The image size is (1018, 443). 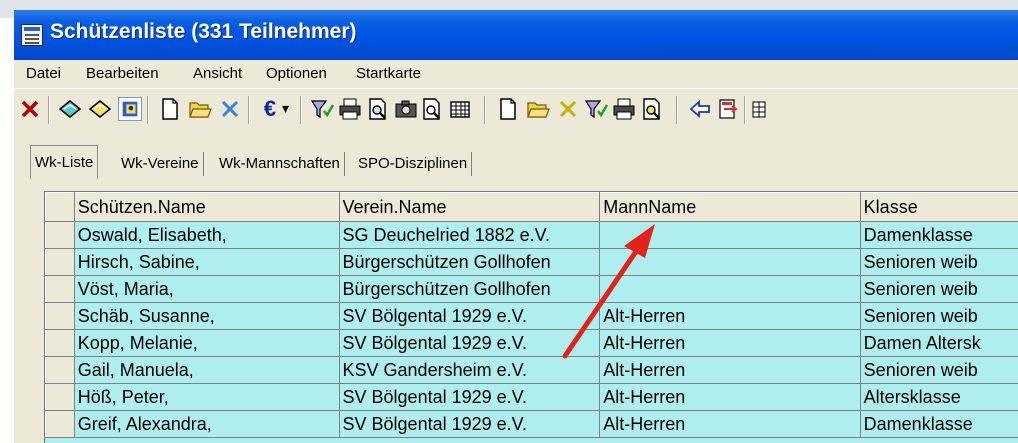 I want to click on cell-klasse: Altersklasse, so click(x=938, y=397).